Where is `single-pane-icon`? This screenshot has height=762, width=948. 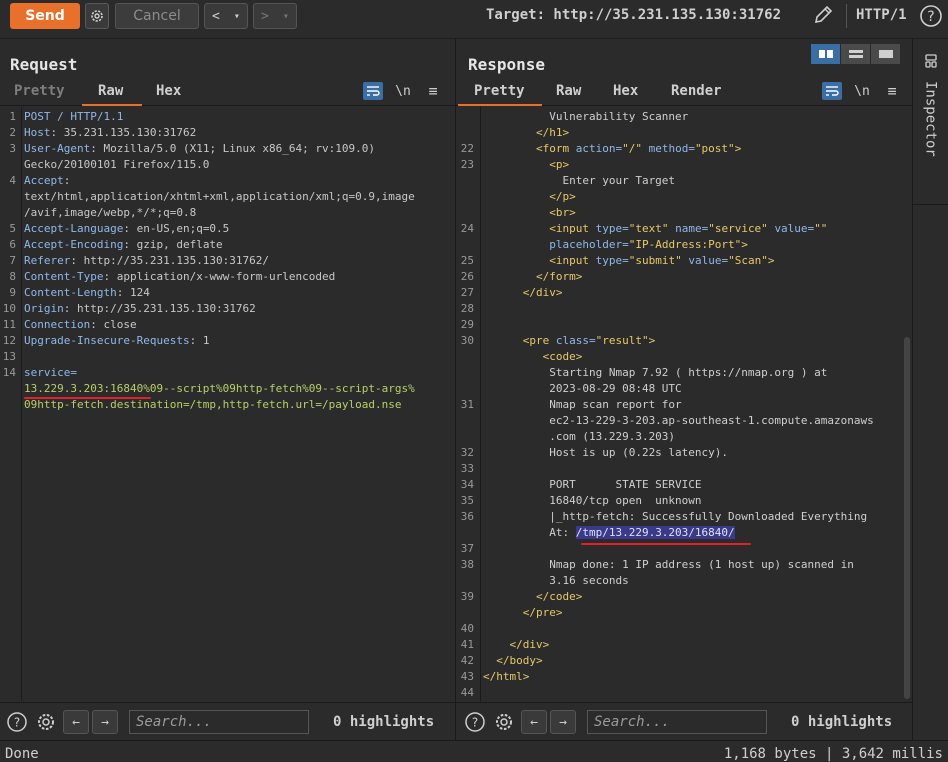
single-pane-icon is located at coordinates (885, 54).